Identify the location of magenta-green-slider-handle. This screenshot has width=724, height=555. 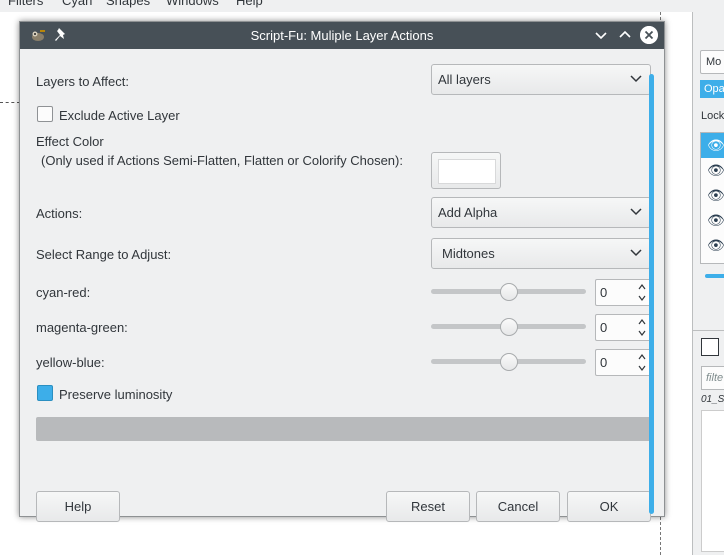
(508, 327).